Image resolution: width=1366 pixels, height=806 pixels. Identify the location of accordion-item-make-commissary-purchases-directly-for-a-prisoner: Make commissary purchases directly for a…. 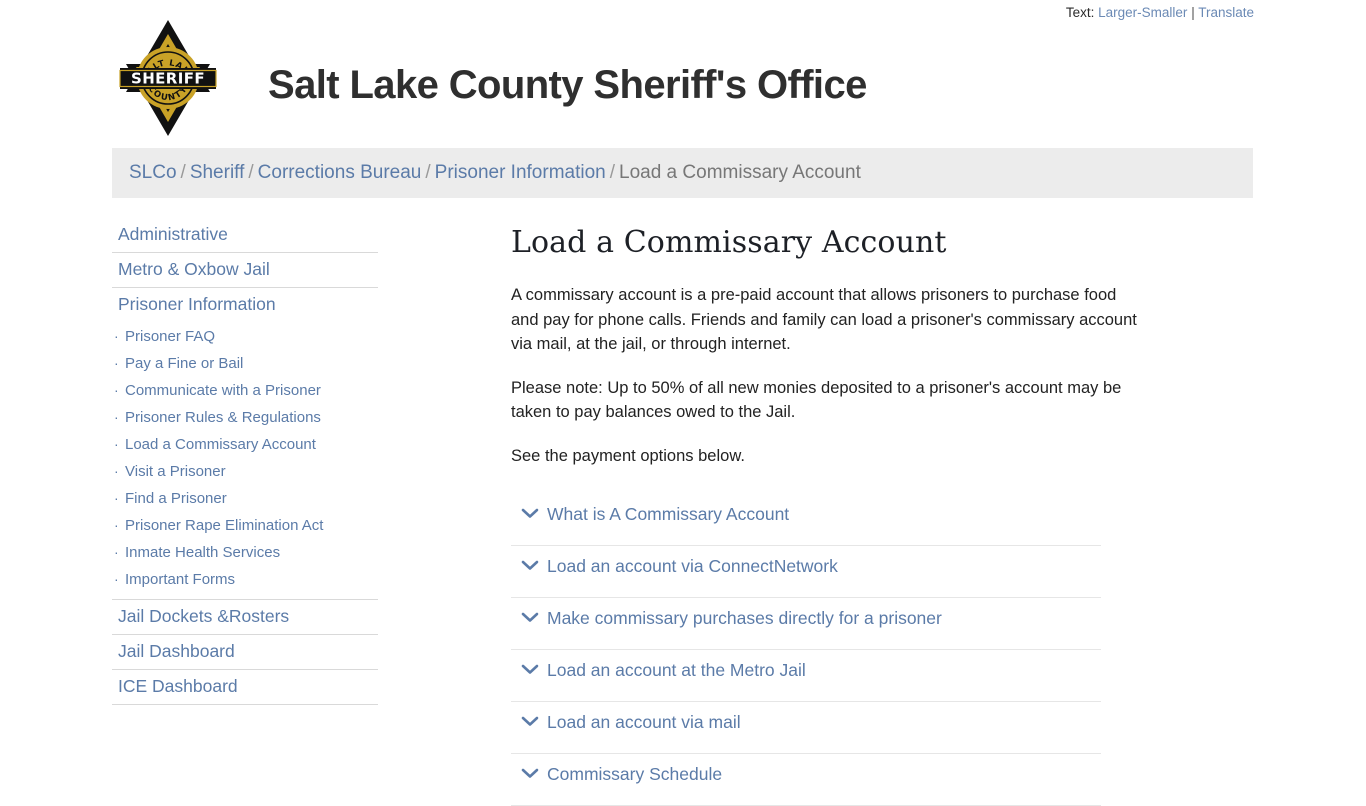
(806, 624).